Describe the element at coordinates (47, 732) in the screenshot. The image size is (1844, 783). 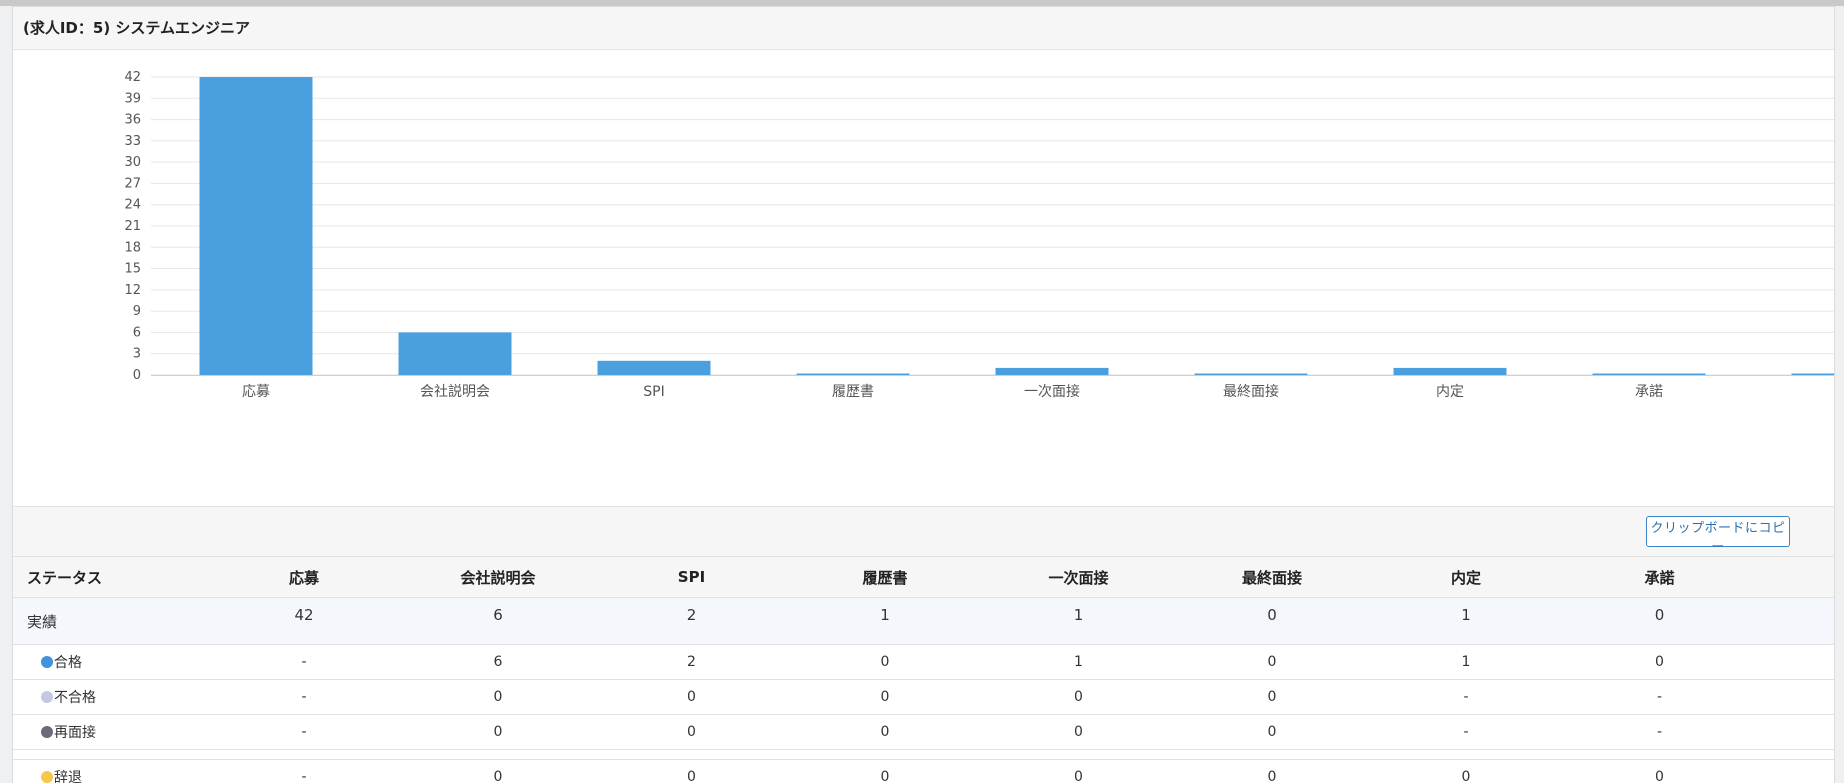
I see `reinterview-dot-icon` at that location.